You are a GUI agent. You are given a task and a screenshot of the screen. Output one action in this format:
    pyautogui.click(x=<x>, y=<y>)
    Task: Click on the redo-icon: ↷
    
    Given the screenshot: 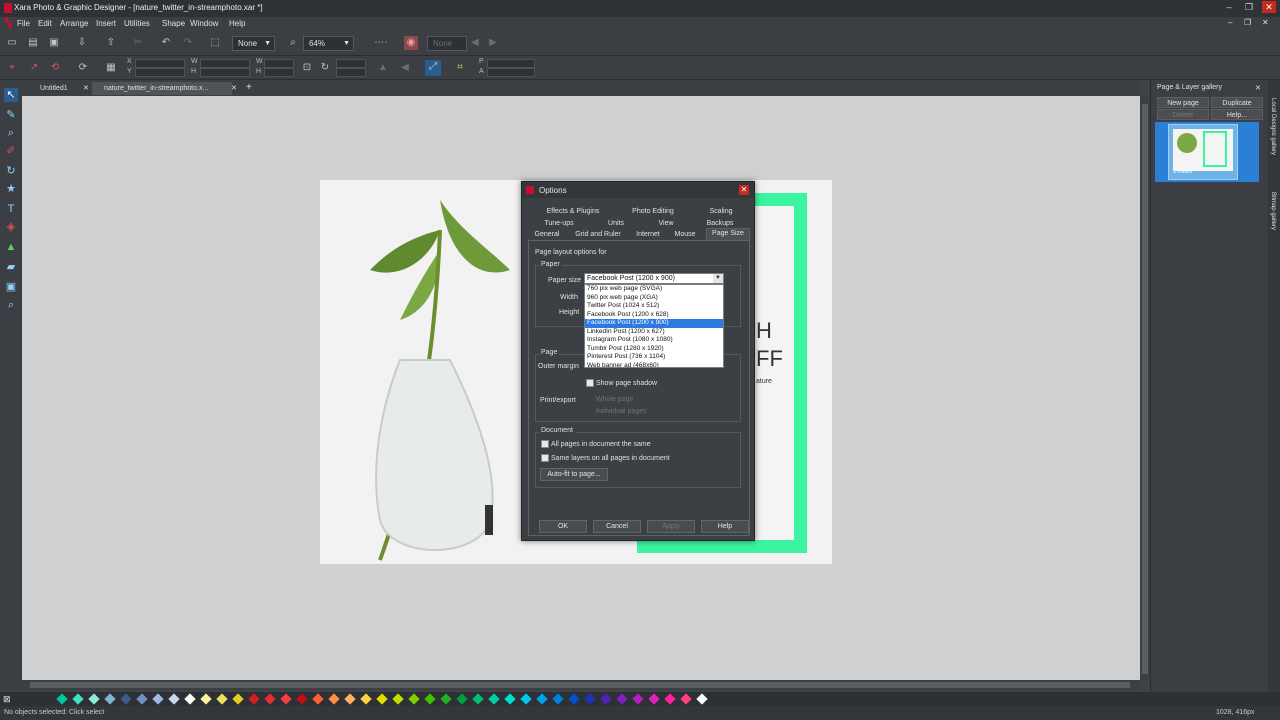 What is the action you would take?
    pyautogui.click(x=188, y=43)
    